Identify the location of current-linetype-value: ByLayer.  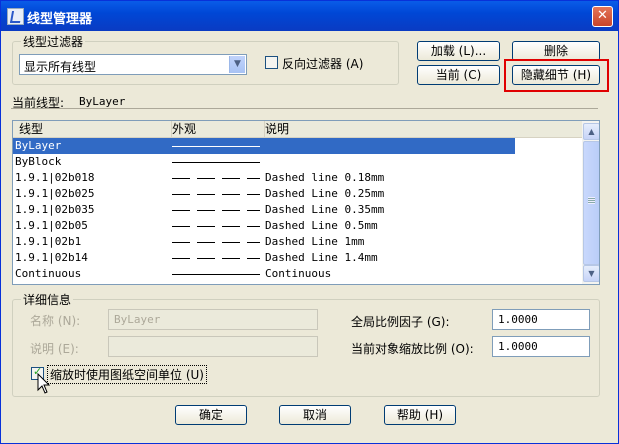
(102, 101).